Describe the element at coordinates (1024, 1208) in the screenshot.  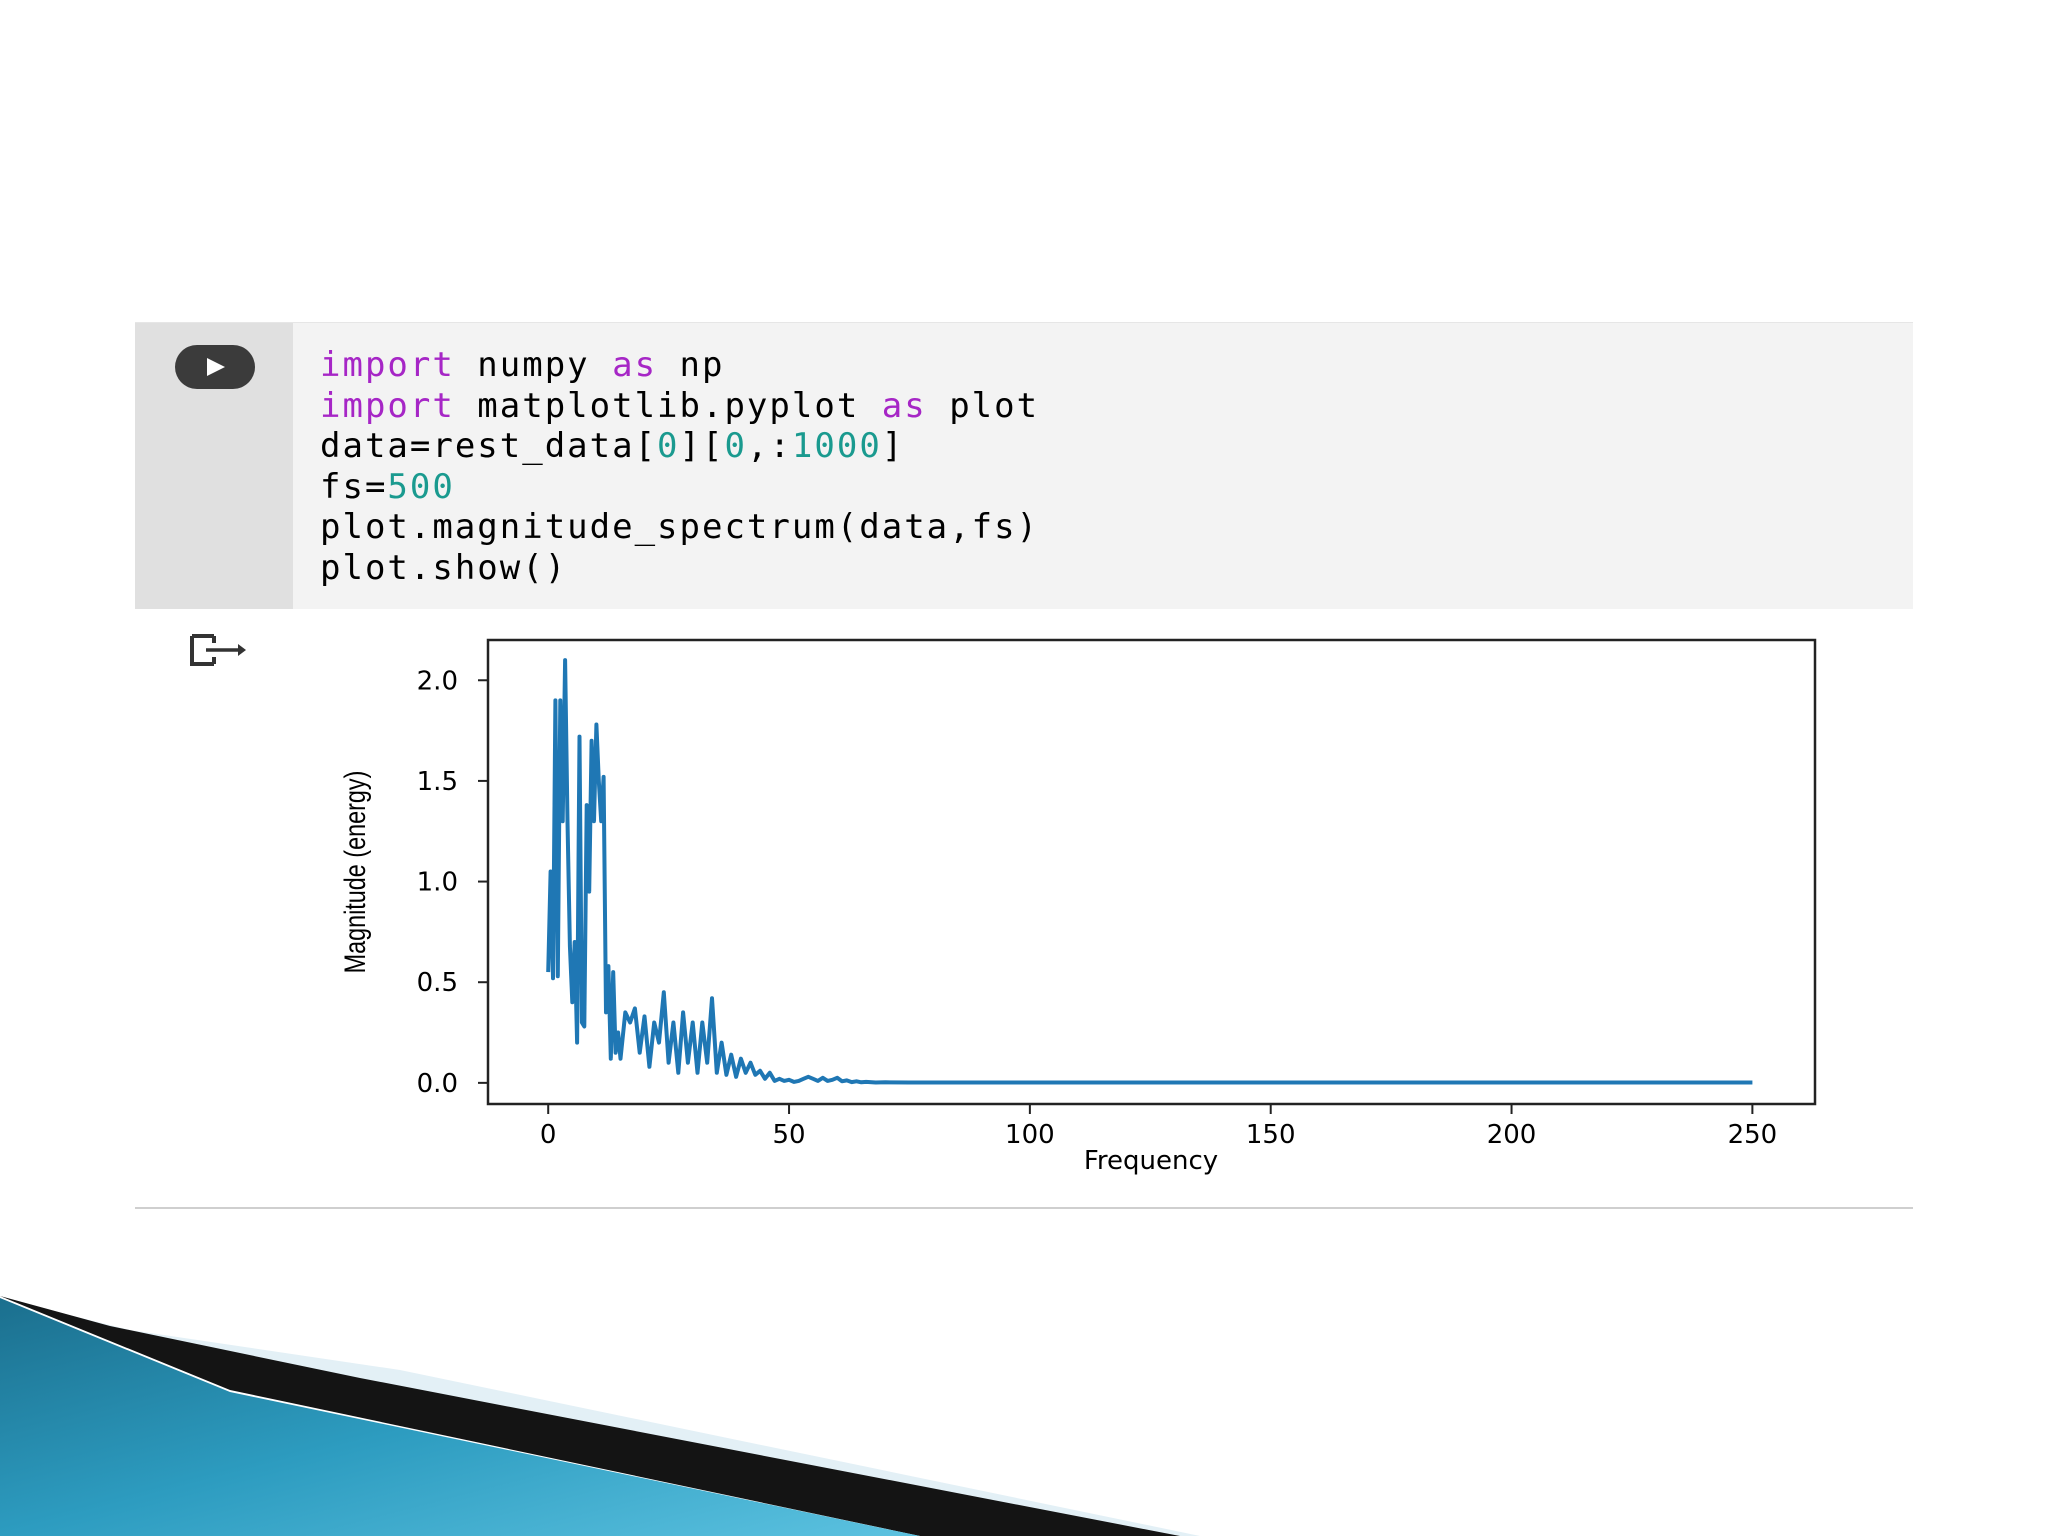
I see `cell-divider` at that location.